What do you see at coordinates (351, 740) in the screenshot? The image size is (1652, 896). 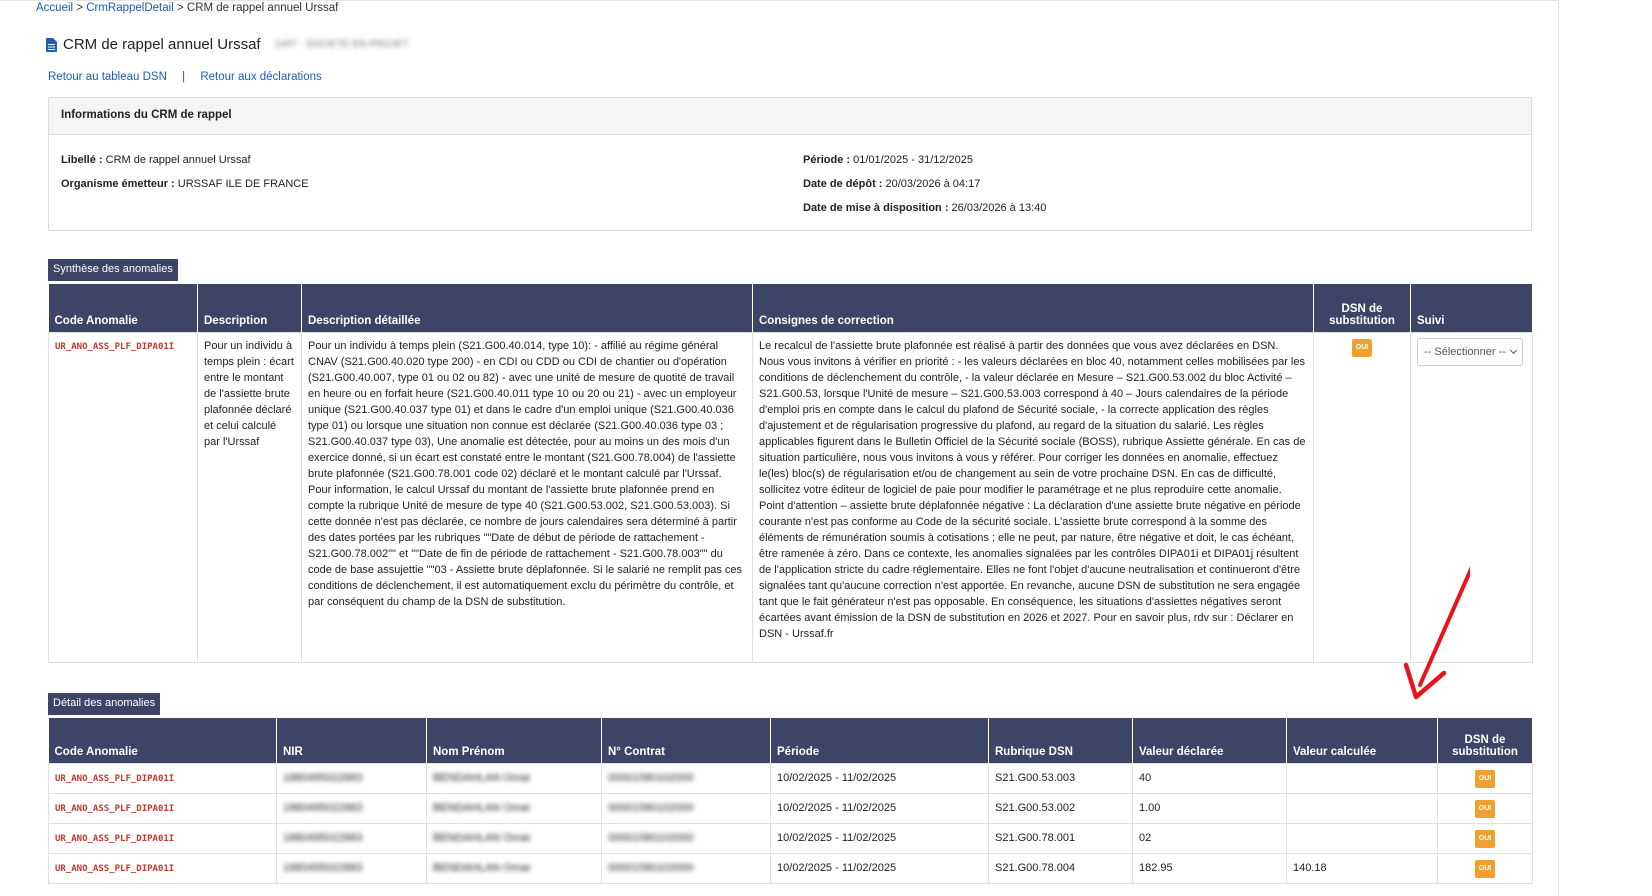 I see `header-nir: NIR` at bounding box center [351, 740].